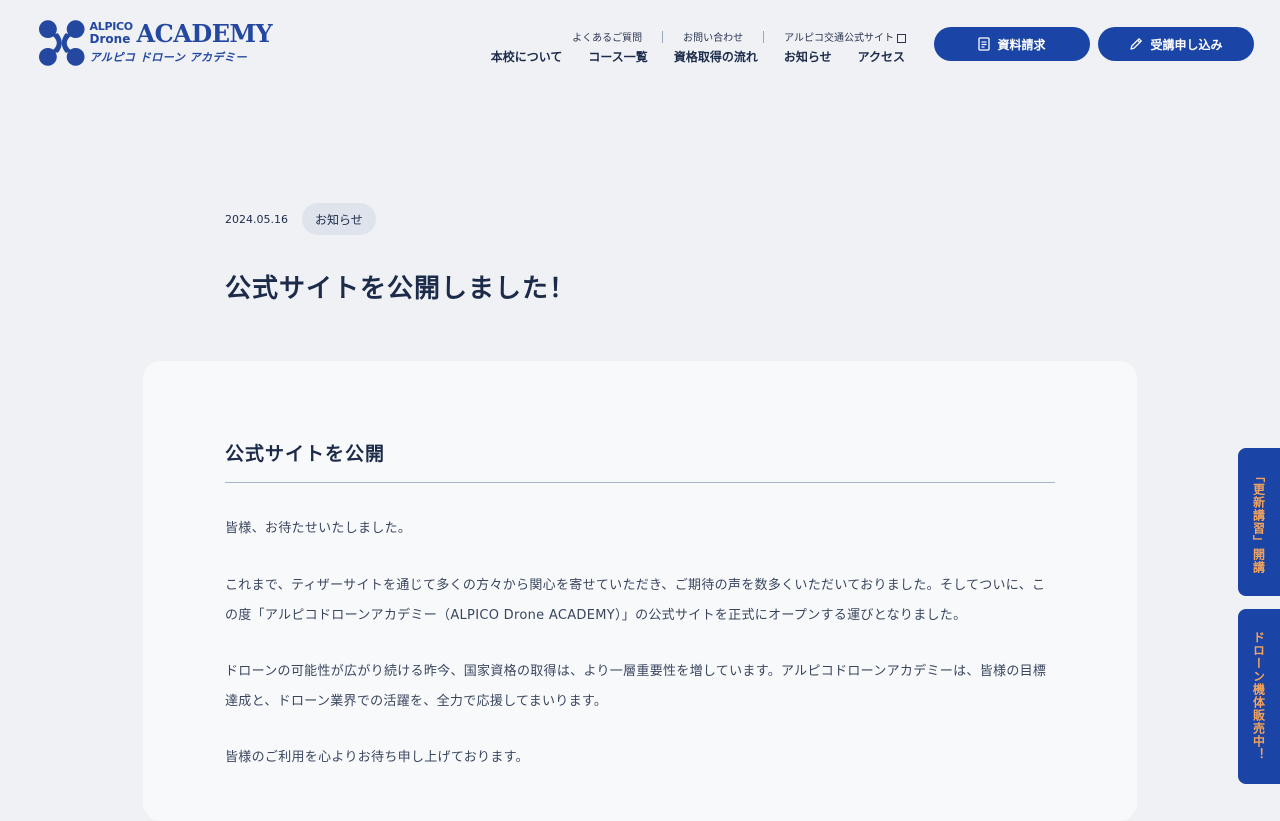  Describe the element at coordinates (901, 38) in the screenshot. I see `external-link-icon` at that location.